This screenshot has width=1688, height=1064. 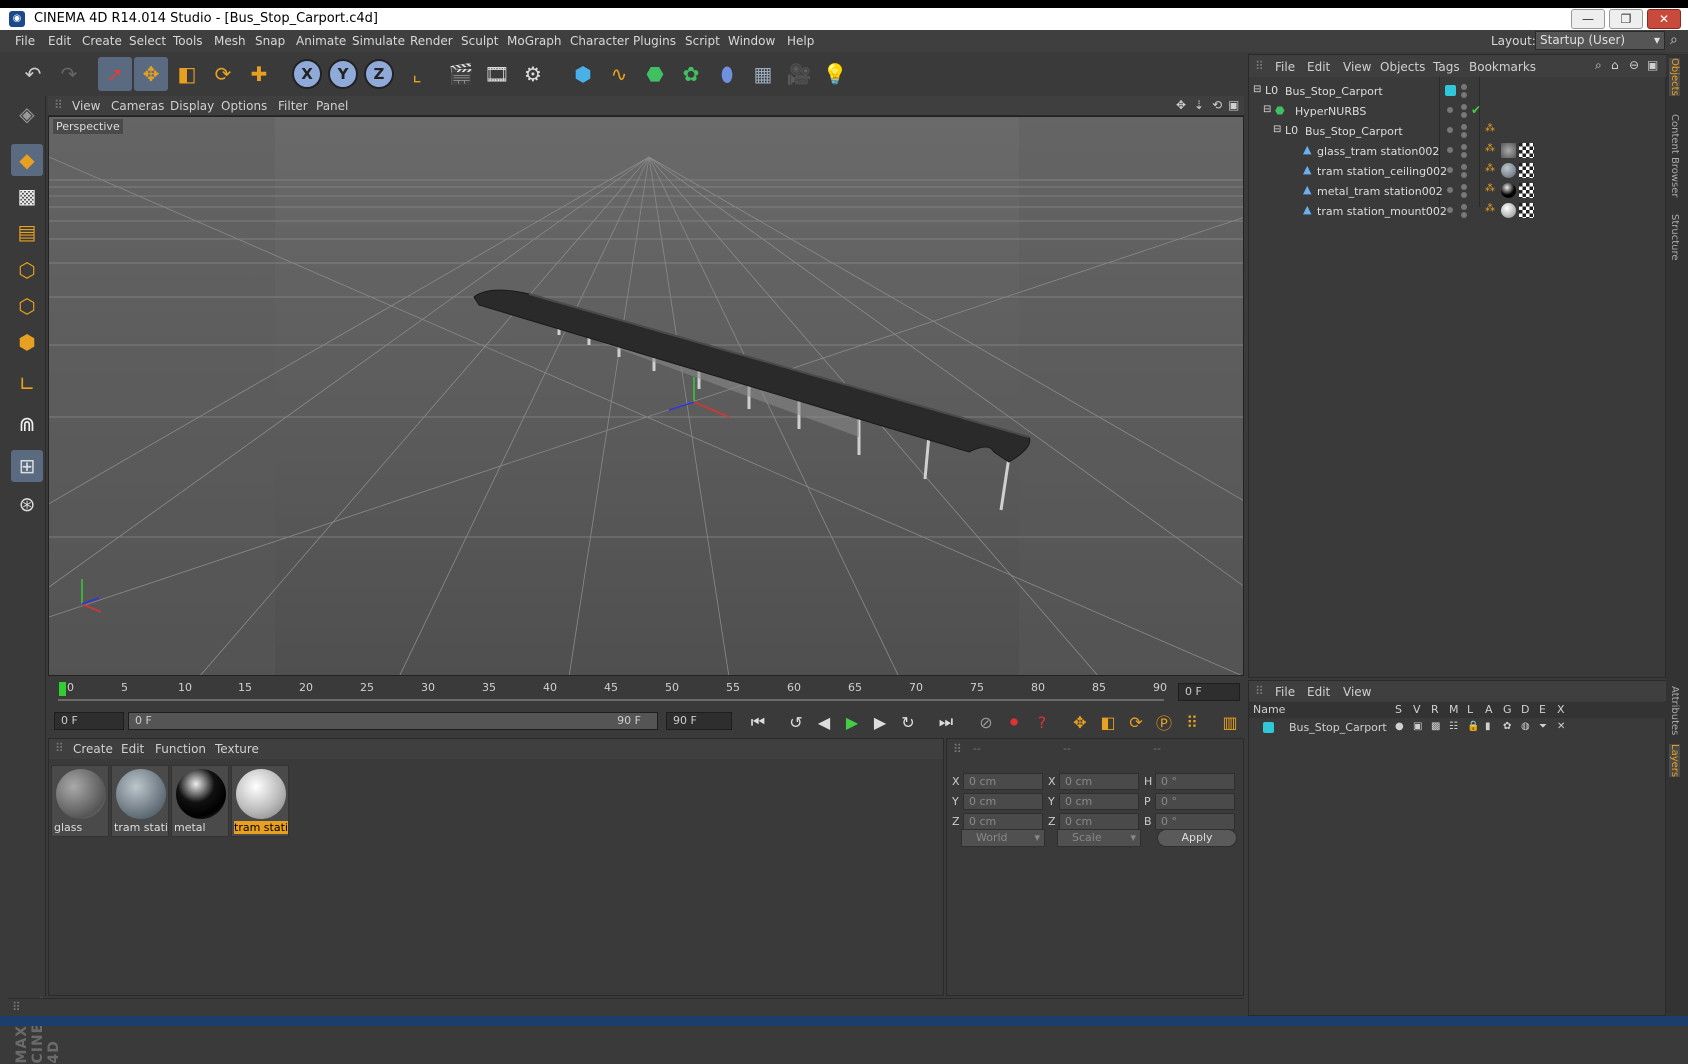 I want to click on column-generators: G, so click(x=1507, y=709).